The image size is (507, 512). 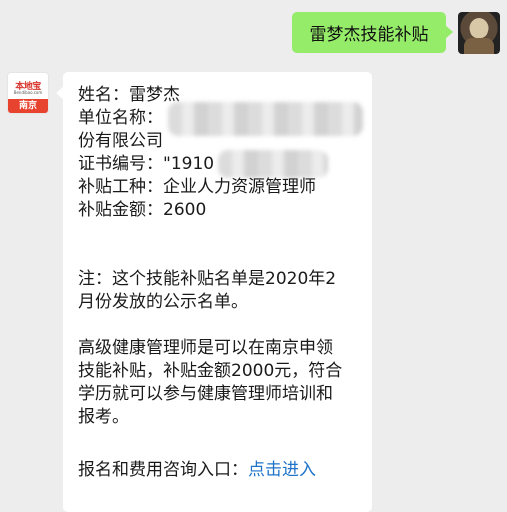 I want to click on bendibao-avatar: 本地宝 Bendibao.com 南京, so click(x=28, y=93).